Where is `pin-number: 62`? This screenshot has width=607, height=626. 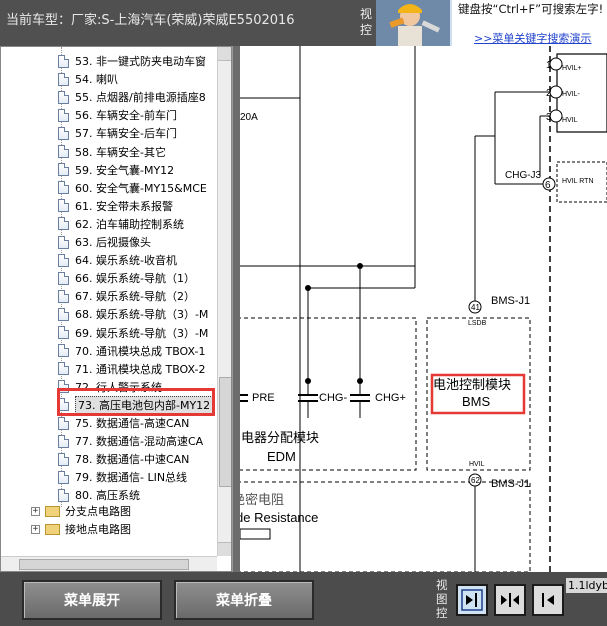 pin-number: 62 is located at coordinates (475, 480).